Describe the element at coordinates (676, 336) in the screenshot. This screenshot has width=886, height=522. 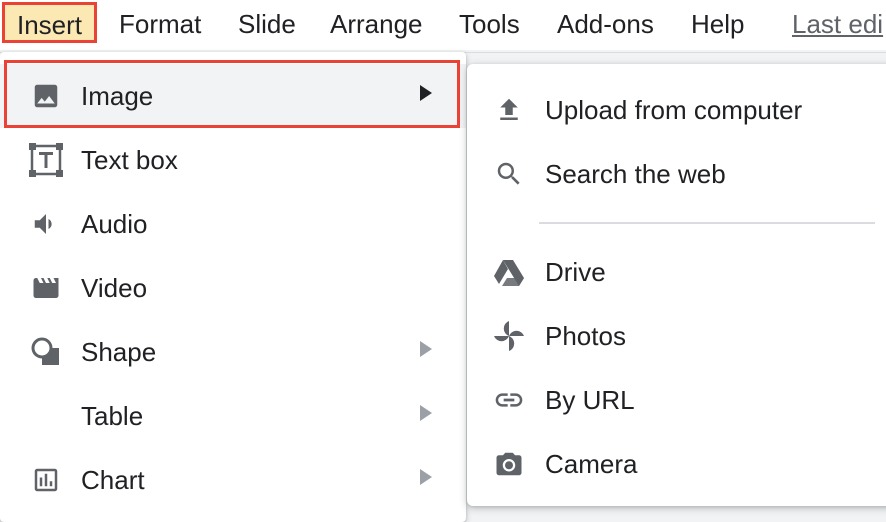
I see `submenu-item-photos: Photos` at that location.